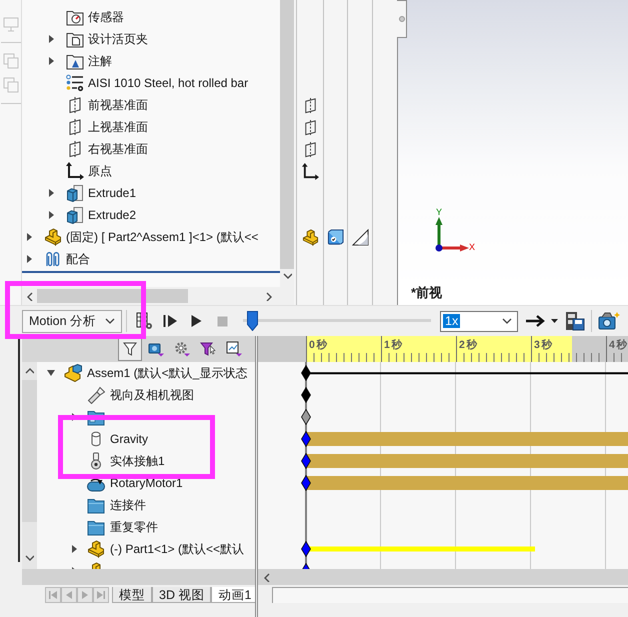  I want to click on skip-forward-icon, so click(101, 595).